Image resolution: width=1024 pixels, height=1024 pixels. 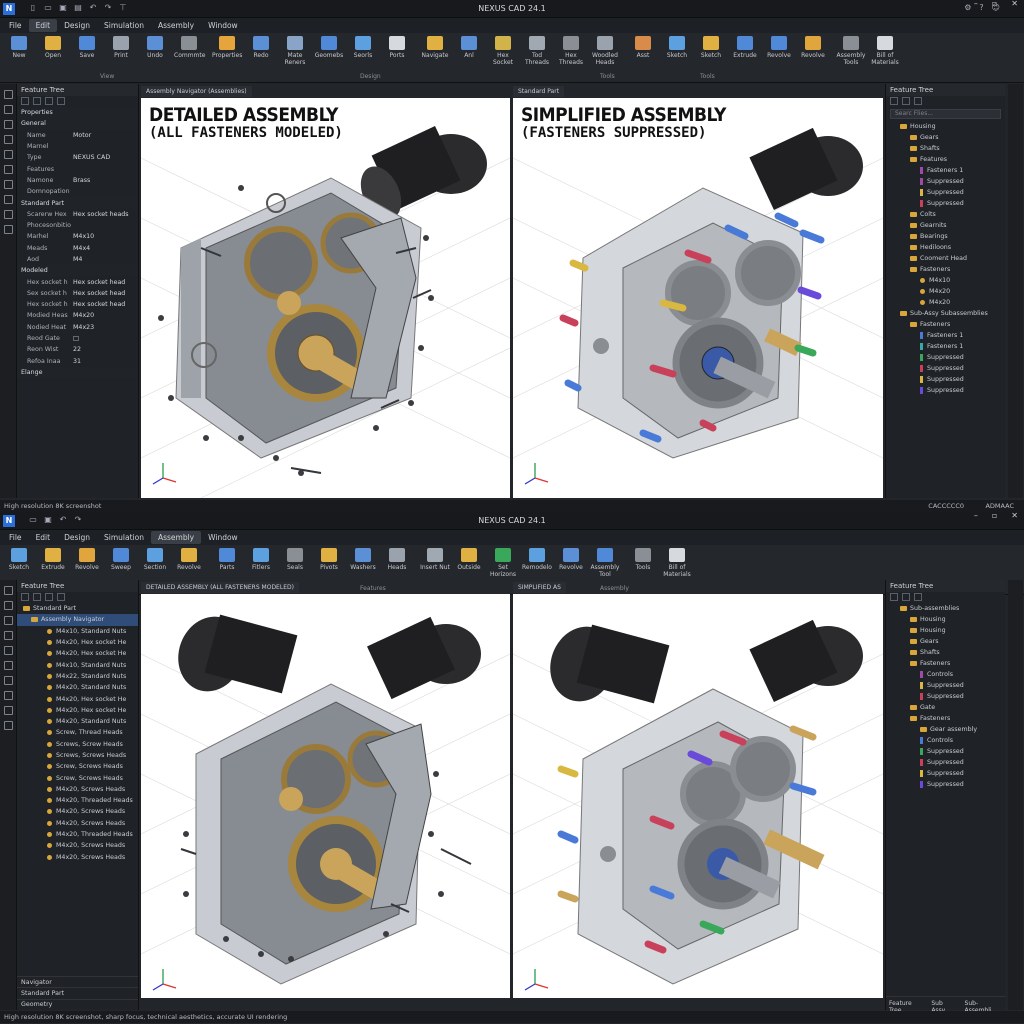 I want to click on viewport-simplified, so click(x=698, y=796).